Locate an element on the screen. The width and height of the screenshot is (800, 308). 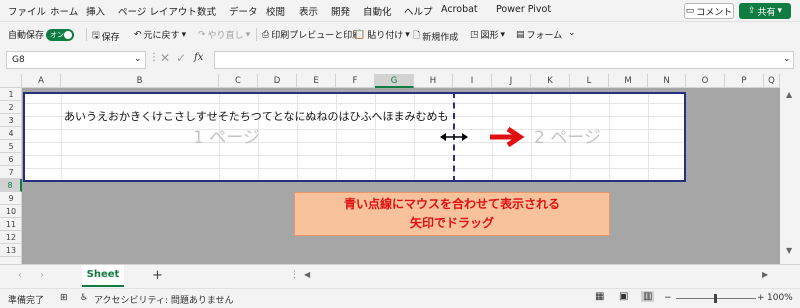
vertical-scrollbar: ▲ ▼ is located at coordinates (790, 169).